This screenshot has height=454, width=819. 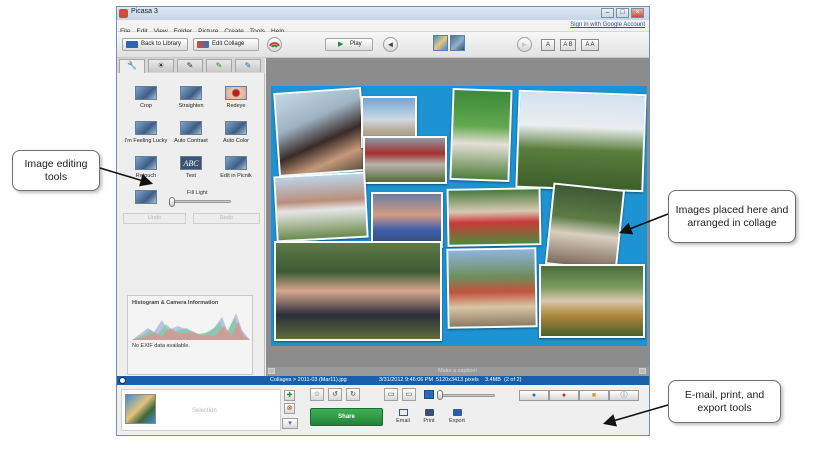 What do you see at coordinates (622, 13) in the screenshot?
I see `maximize-button: □` at bounding box center [622, 13].